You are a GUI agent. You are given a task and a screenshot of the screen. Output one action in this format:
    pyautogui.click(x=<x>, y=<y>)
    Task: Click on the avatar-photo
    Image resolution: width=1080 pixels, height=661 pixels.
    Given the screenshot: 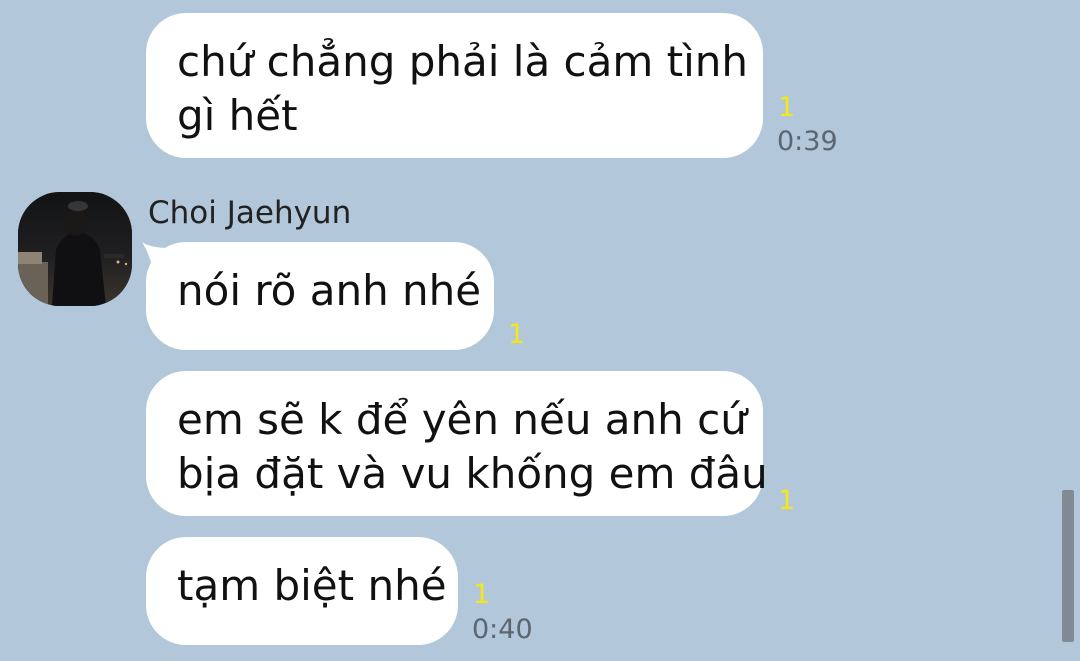 What is the action you would take?
    pyautogui.click(x=75, y=249)
    